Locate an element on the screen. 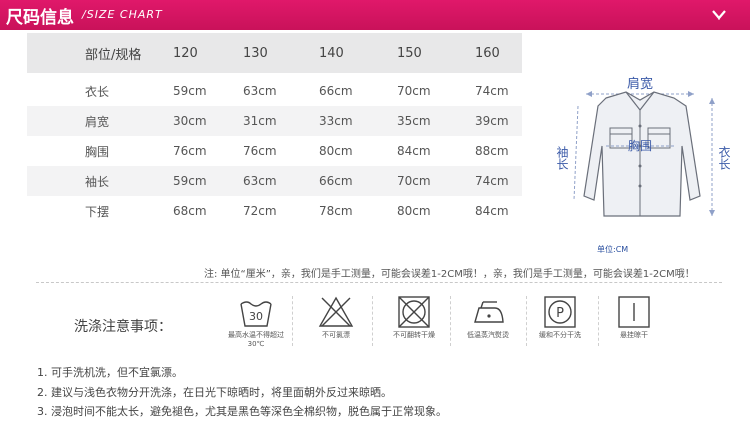 The height and width of the screenshot is (436, 750). table-cell: 72cm is located at coordinates (260, 211).